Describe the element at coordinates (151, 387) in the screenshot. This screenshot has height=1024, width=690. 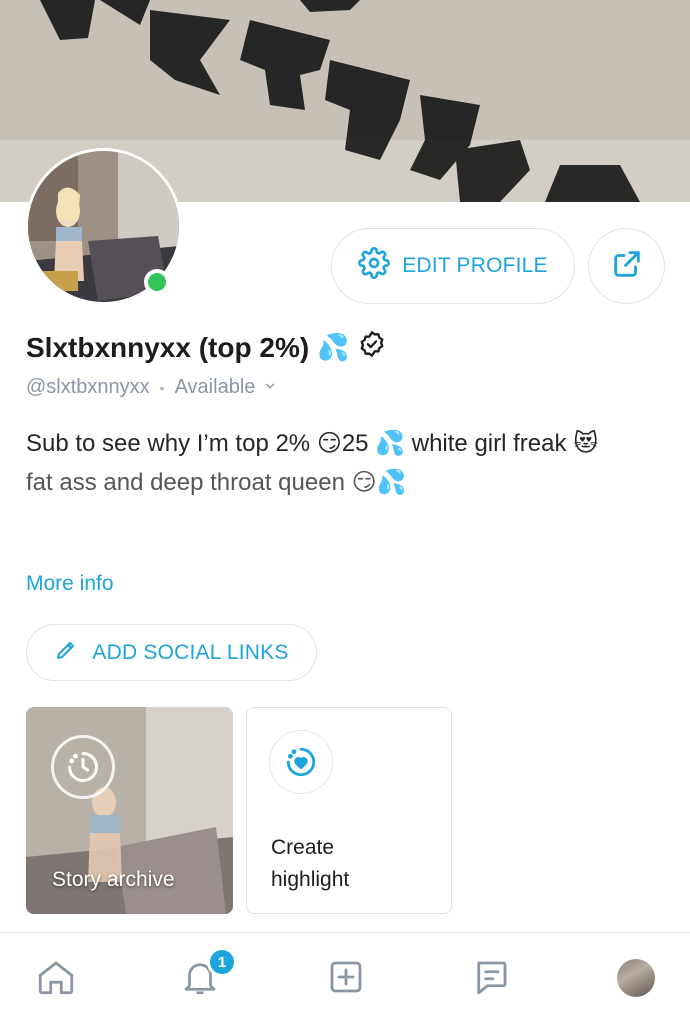
I see `handle-row: @slxtbxnnyxx • Available` at that location.